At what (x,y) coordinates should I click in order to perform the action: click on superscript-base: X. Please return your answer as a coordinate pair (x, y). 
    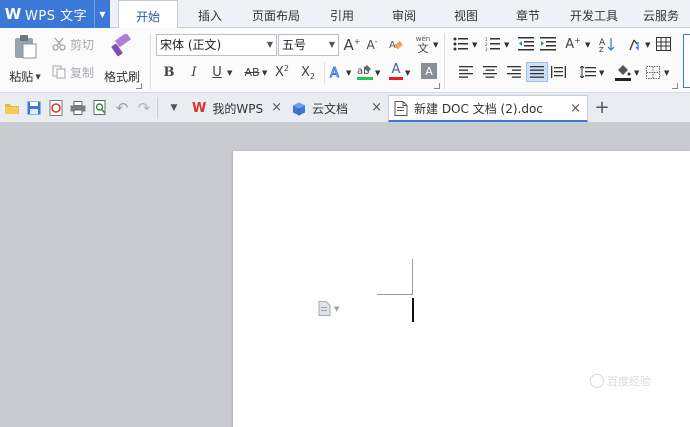
    Looking at the image, I should click on (279, 72).